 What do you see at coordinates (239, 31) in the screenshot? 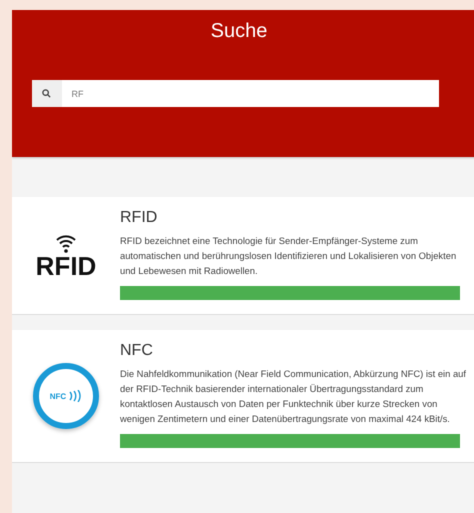
I see `page-title: Suche` at bounding box center [239, 31].